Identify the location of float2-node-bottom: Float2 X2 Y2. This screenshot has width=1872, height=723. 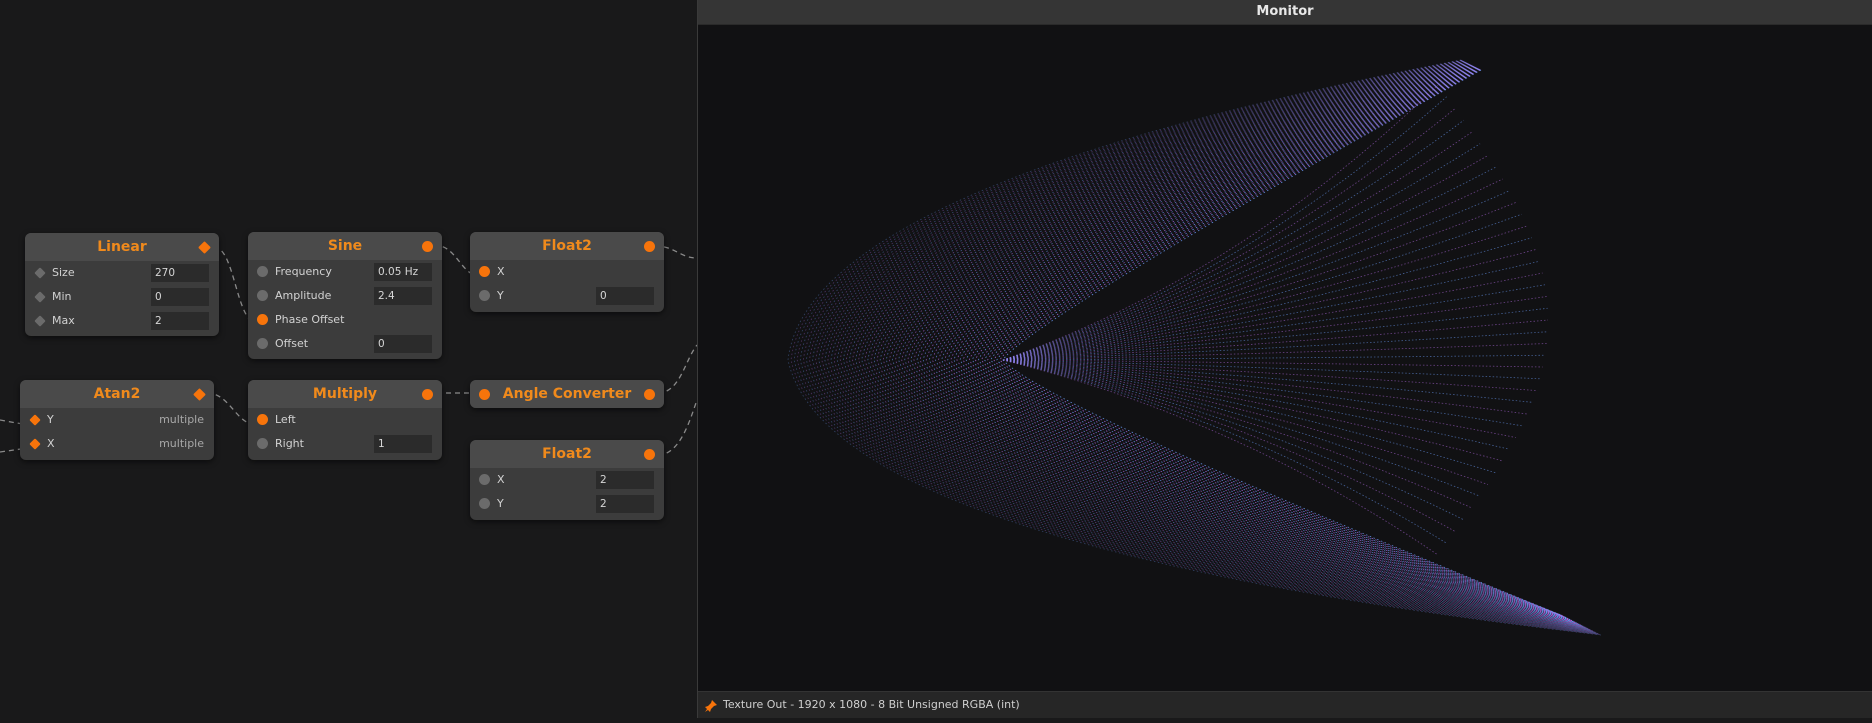
(567, 480).